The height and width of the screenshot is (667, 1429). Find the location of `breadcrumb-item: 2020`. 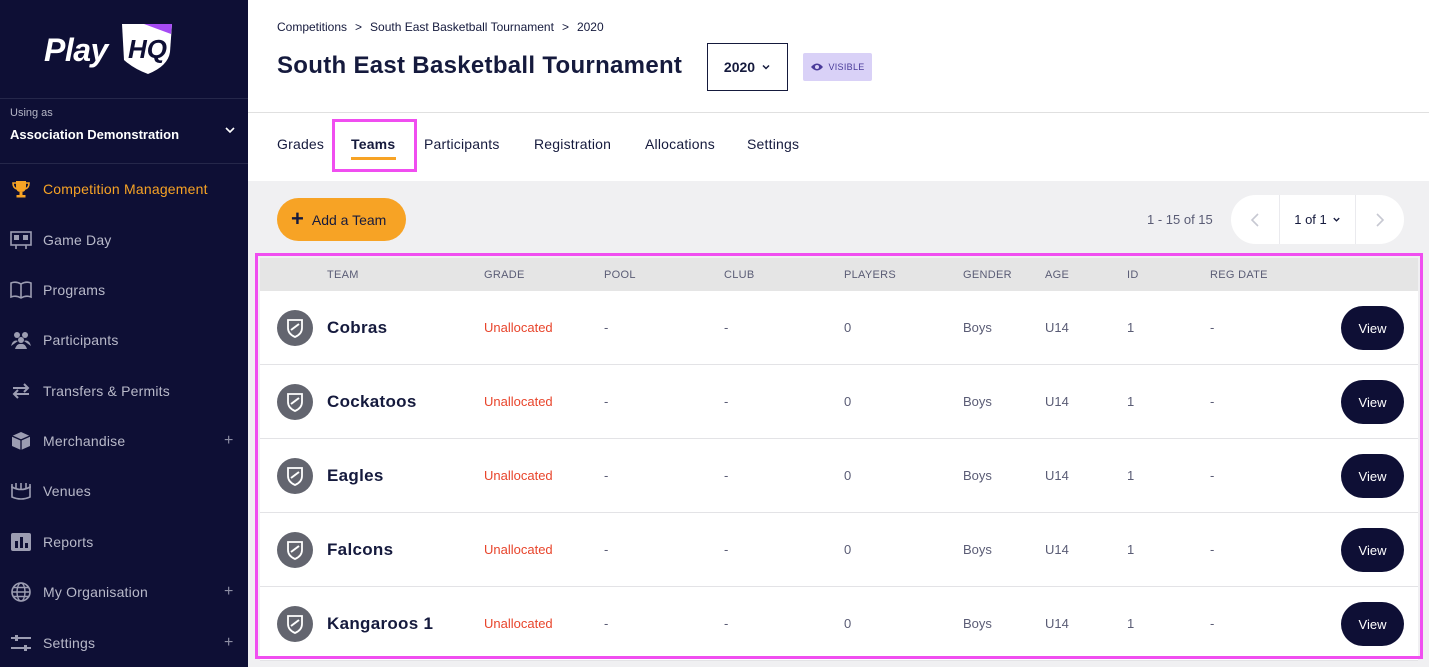

breadcrumb-item: 2020 is located at coordinates (590, 27).